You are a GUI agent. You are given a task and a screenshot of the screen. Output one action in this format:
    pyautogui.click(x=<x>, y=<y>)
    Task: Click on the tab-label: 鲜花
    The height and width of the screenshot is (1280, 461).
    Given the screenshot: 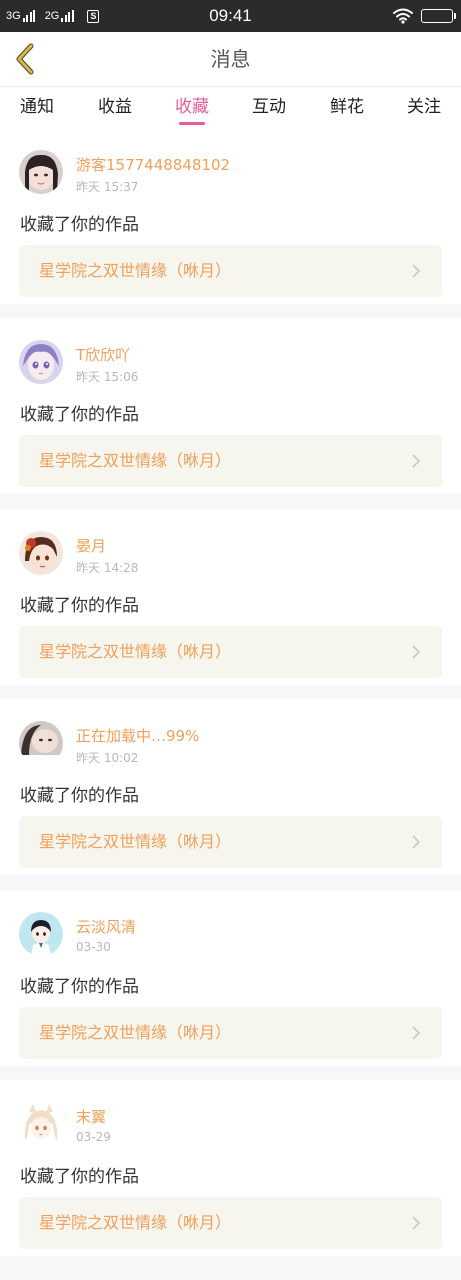 What is the action you would take?
    pyautogui.click(x=347, y=107)
    